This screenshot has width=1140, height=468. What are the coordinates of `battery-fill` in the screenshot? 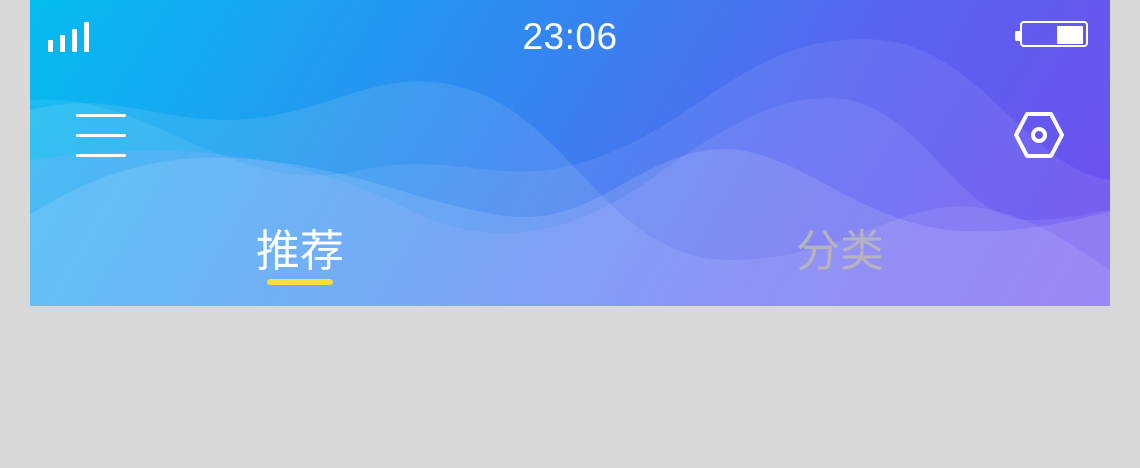 It's located at (1070, 35).